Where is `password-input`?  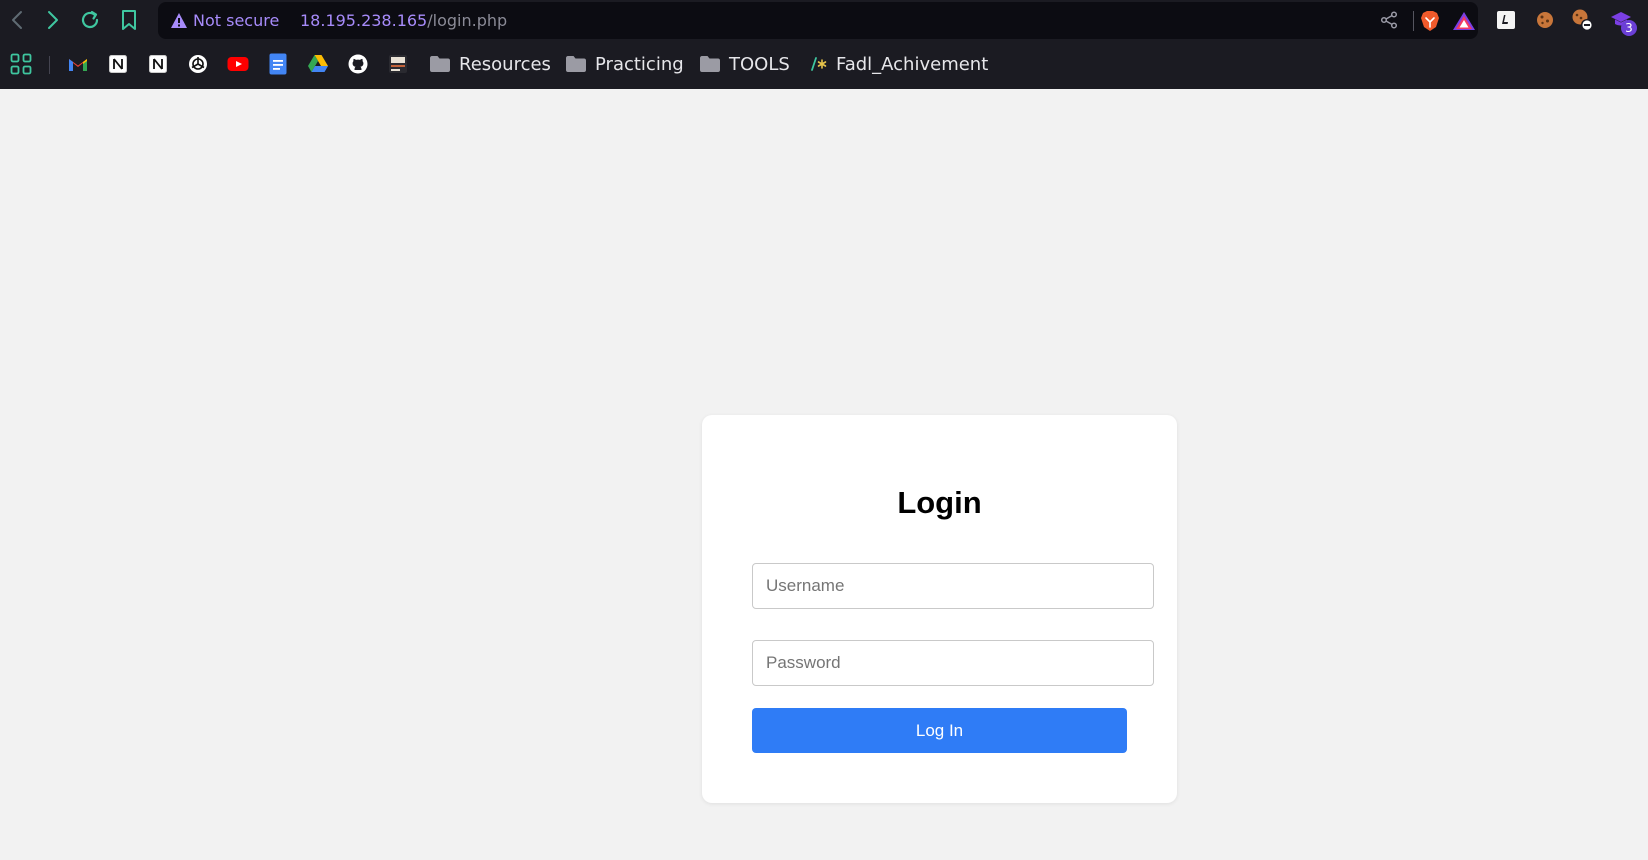 password-input is located at coordinates (953, 663).